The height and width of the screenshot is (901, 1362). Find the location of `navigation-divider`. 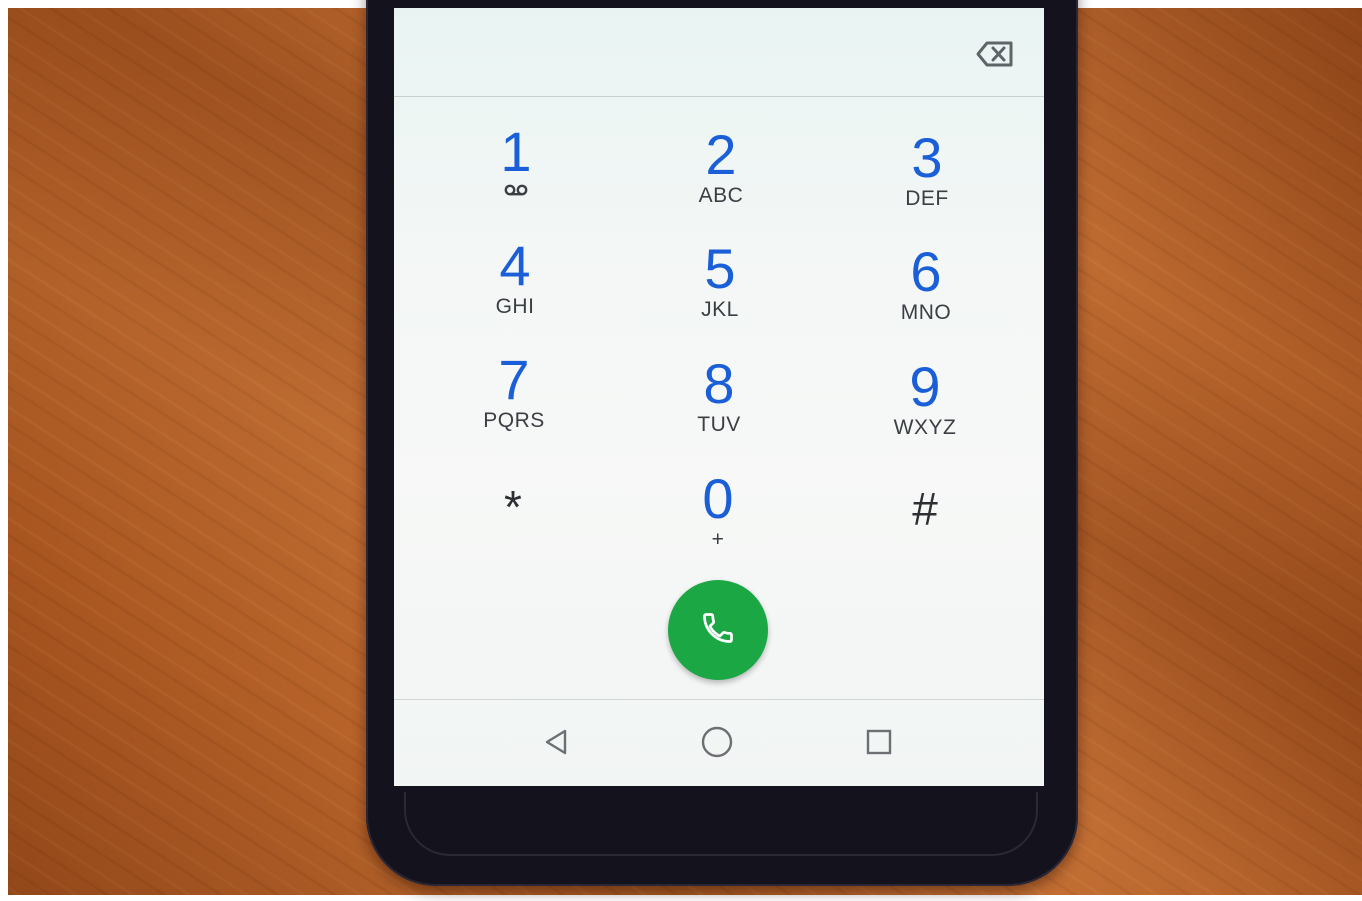

navigation-divider is located at coordinates (719, 699).